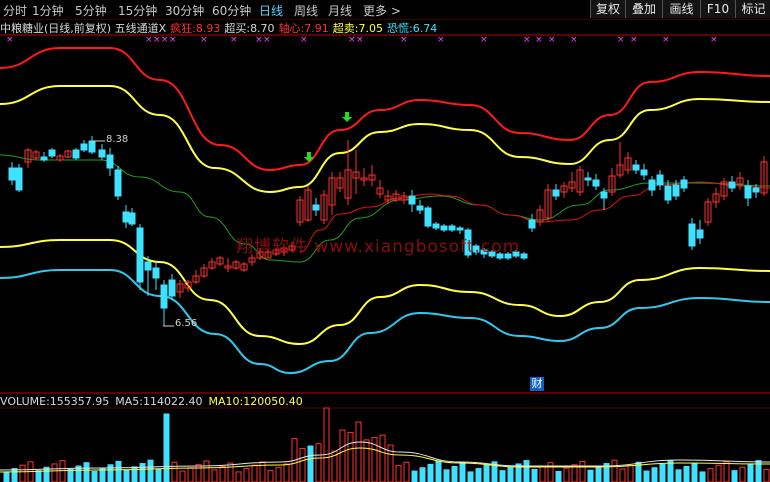 This screenshot has height=482, width=770. Describe the element at coordinates (621, 40) in the screenshot. I see `mark-x-19: ×` at that location.